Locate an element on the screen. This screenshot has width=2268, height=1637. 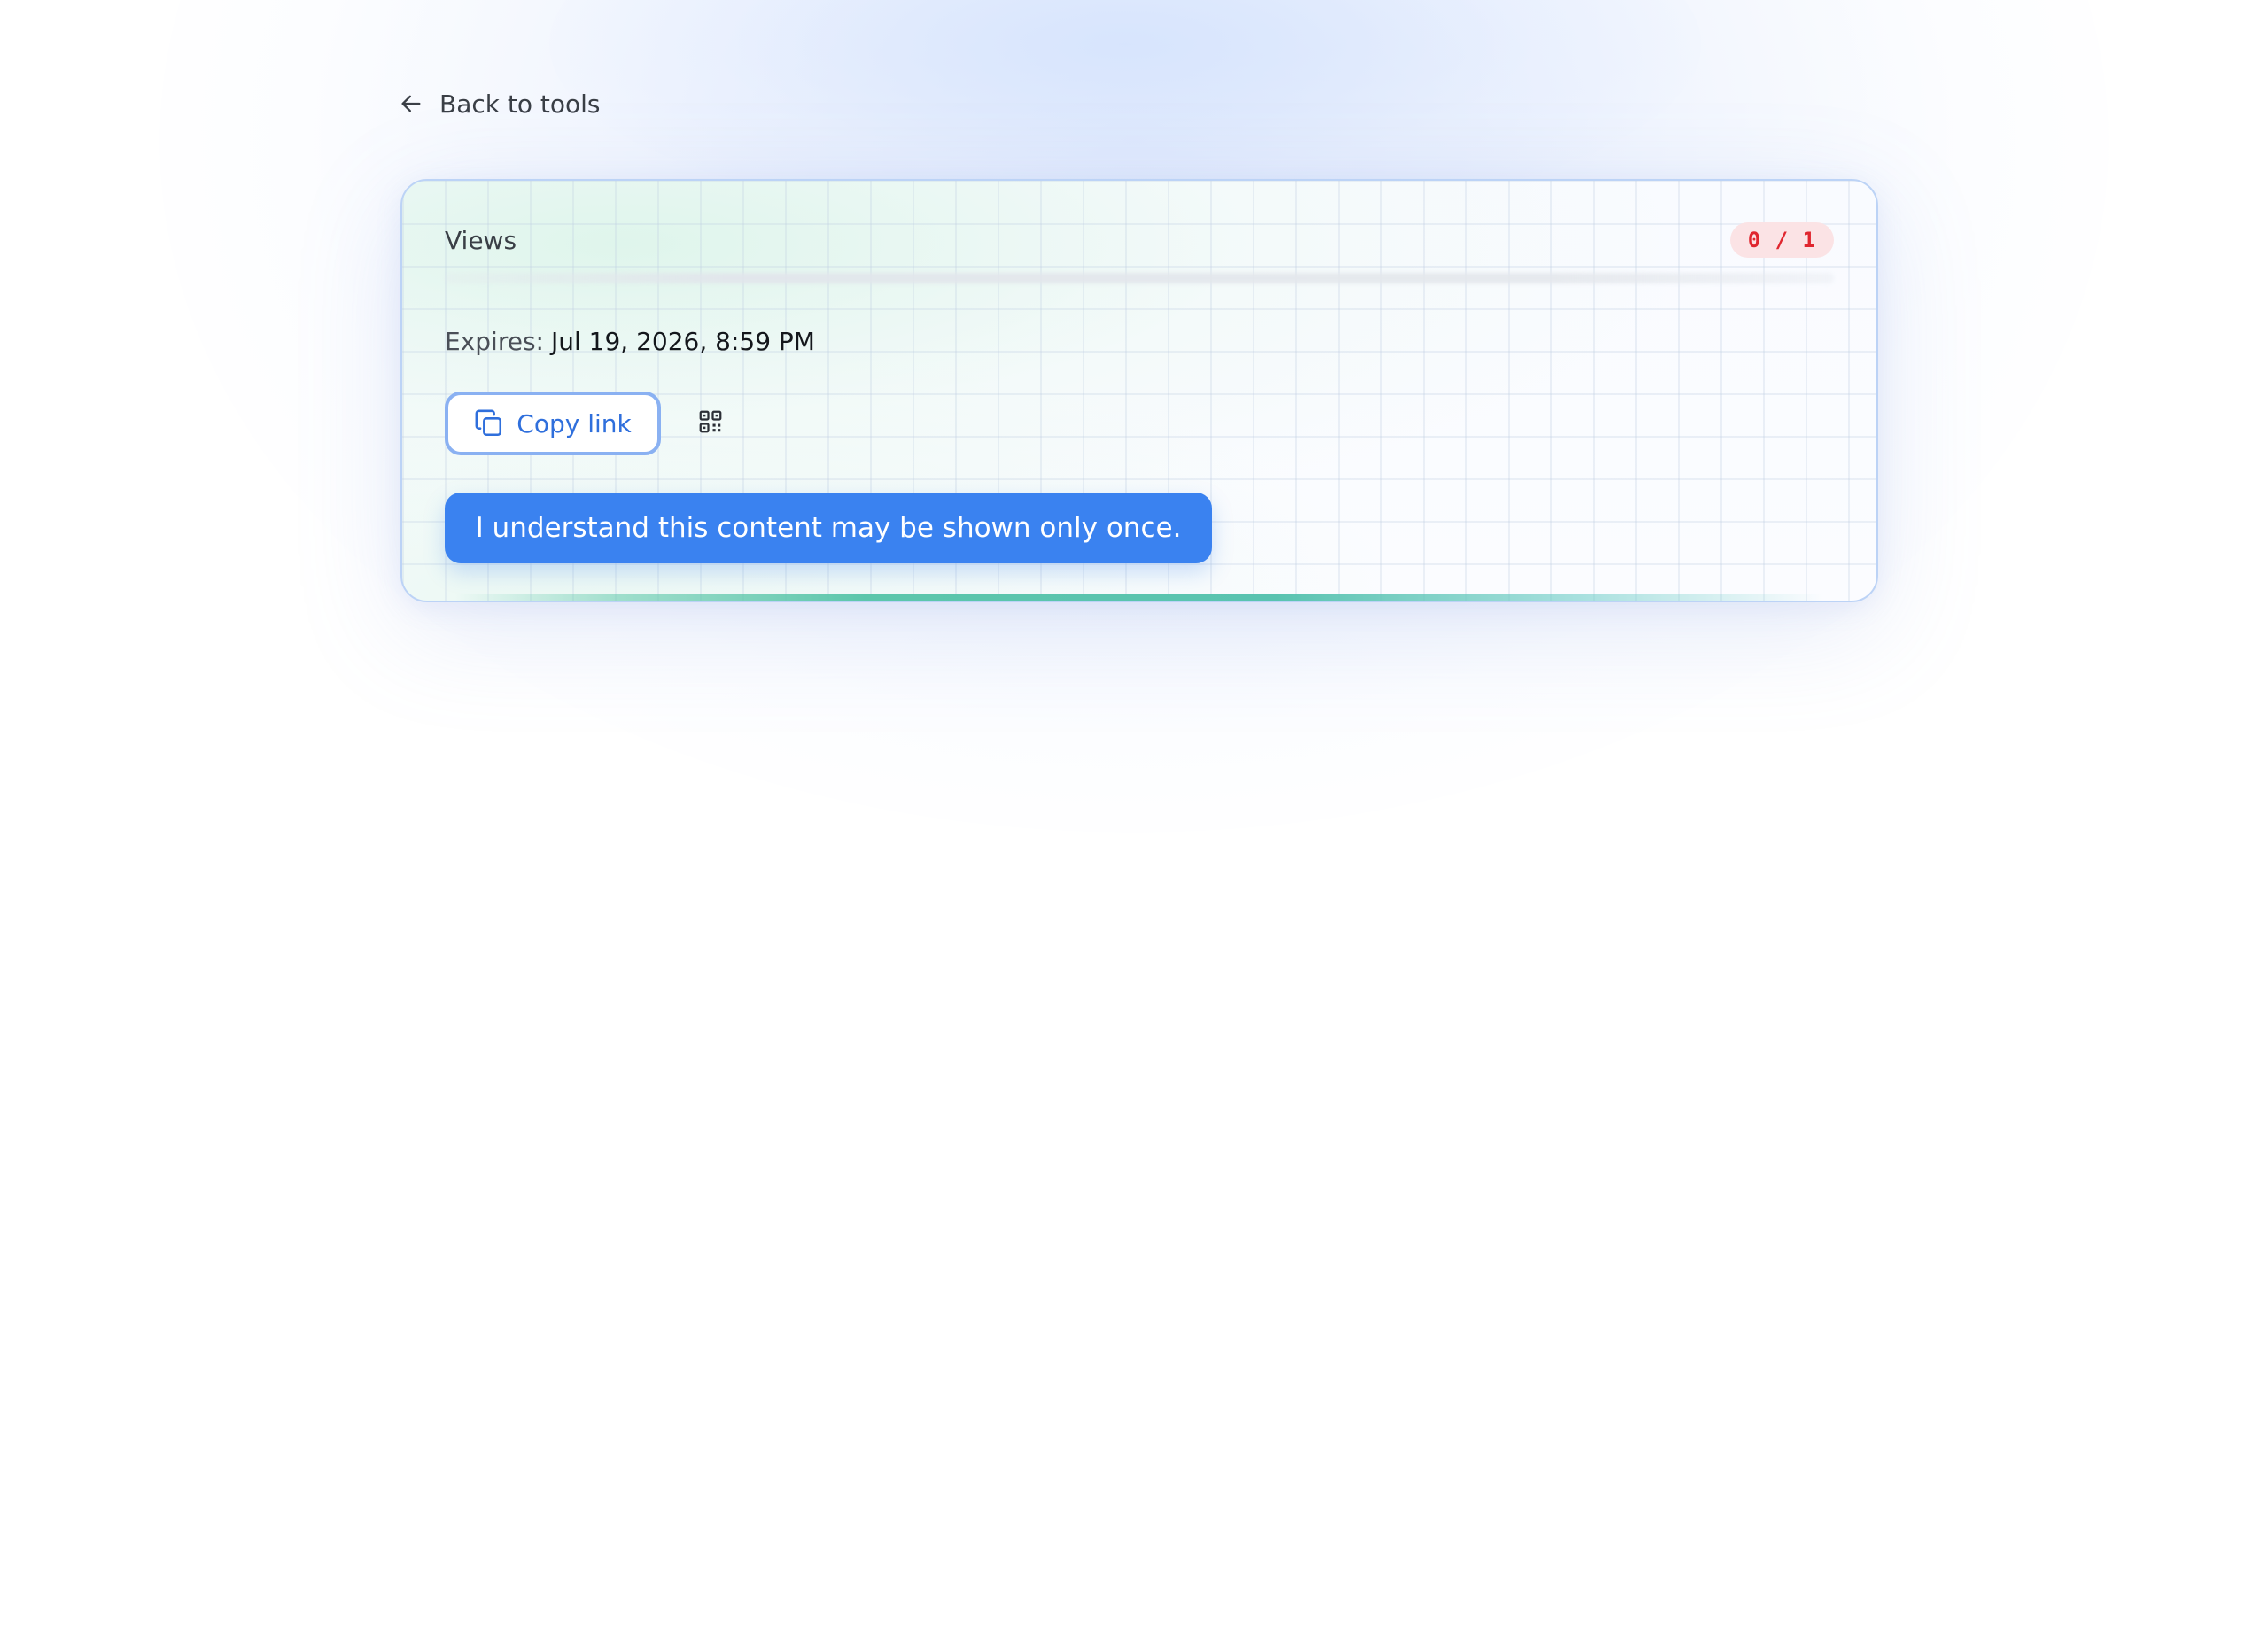
views-label: Views is located at coordinates (481, 240).